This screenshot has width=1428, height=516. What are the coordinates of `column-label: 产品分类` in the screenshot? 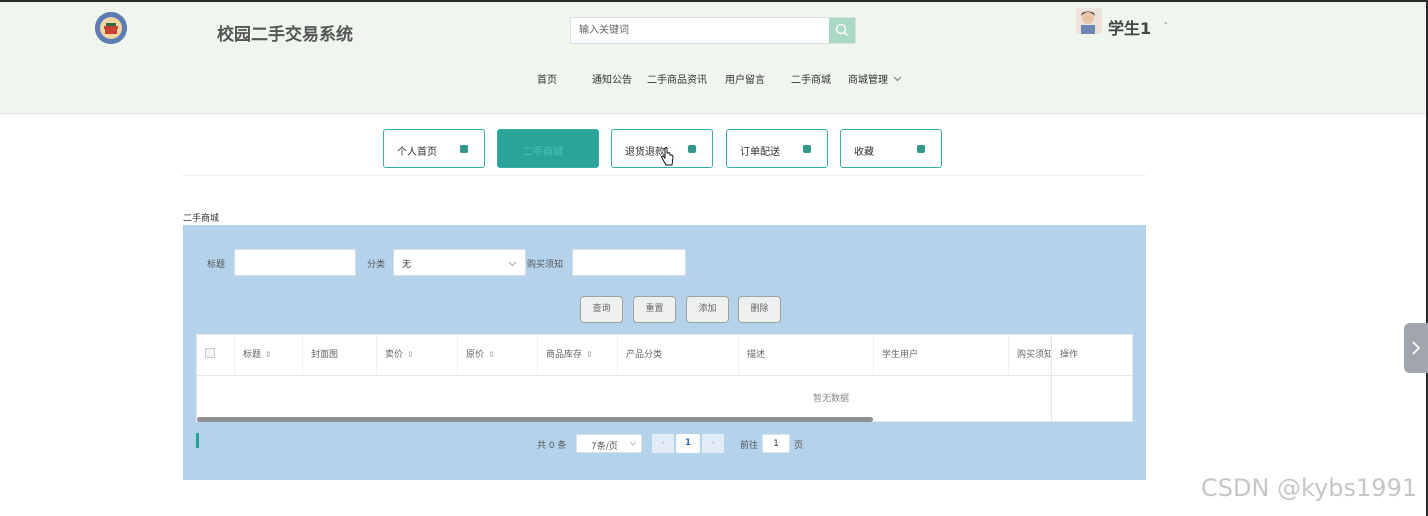 It's located at (644, 355).